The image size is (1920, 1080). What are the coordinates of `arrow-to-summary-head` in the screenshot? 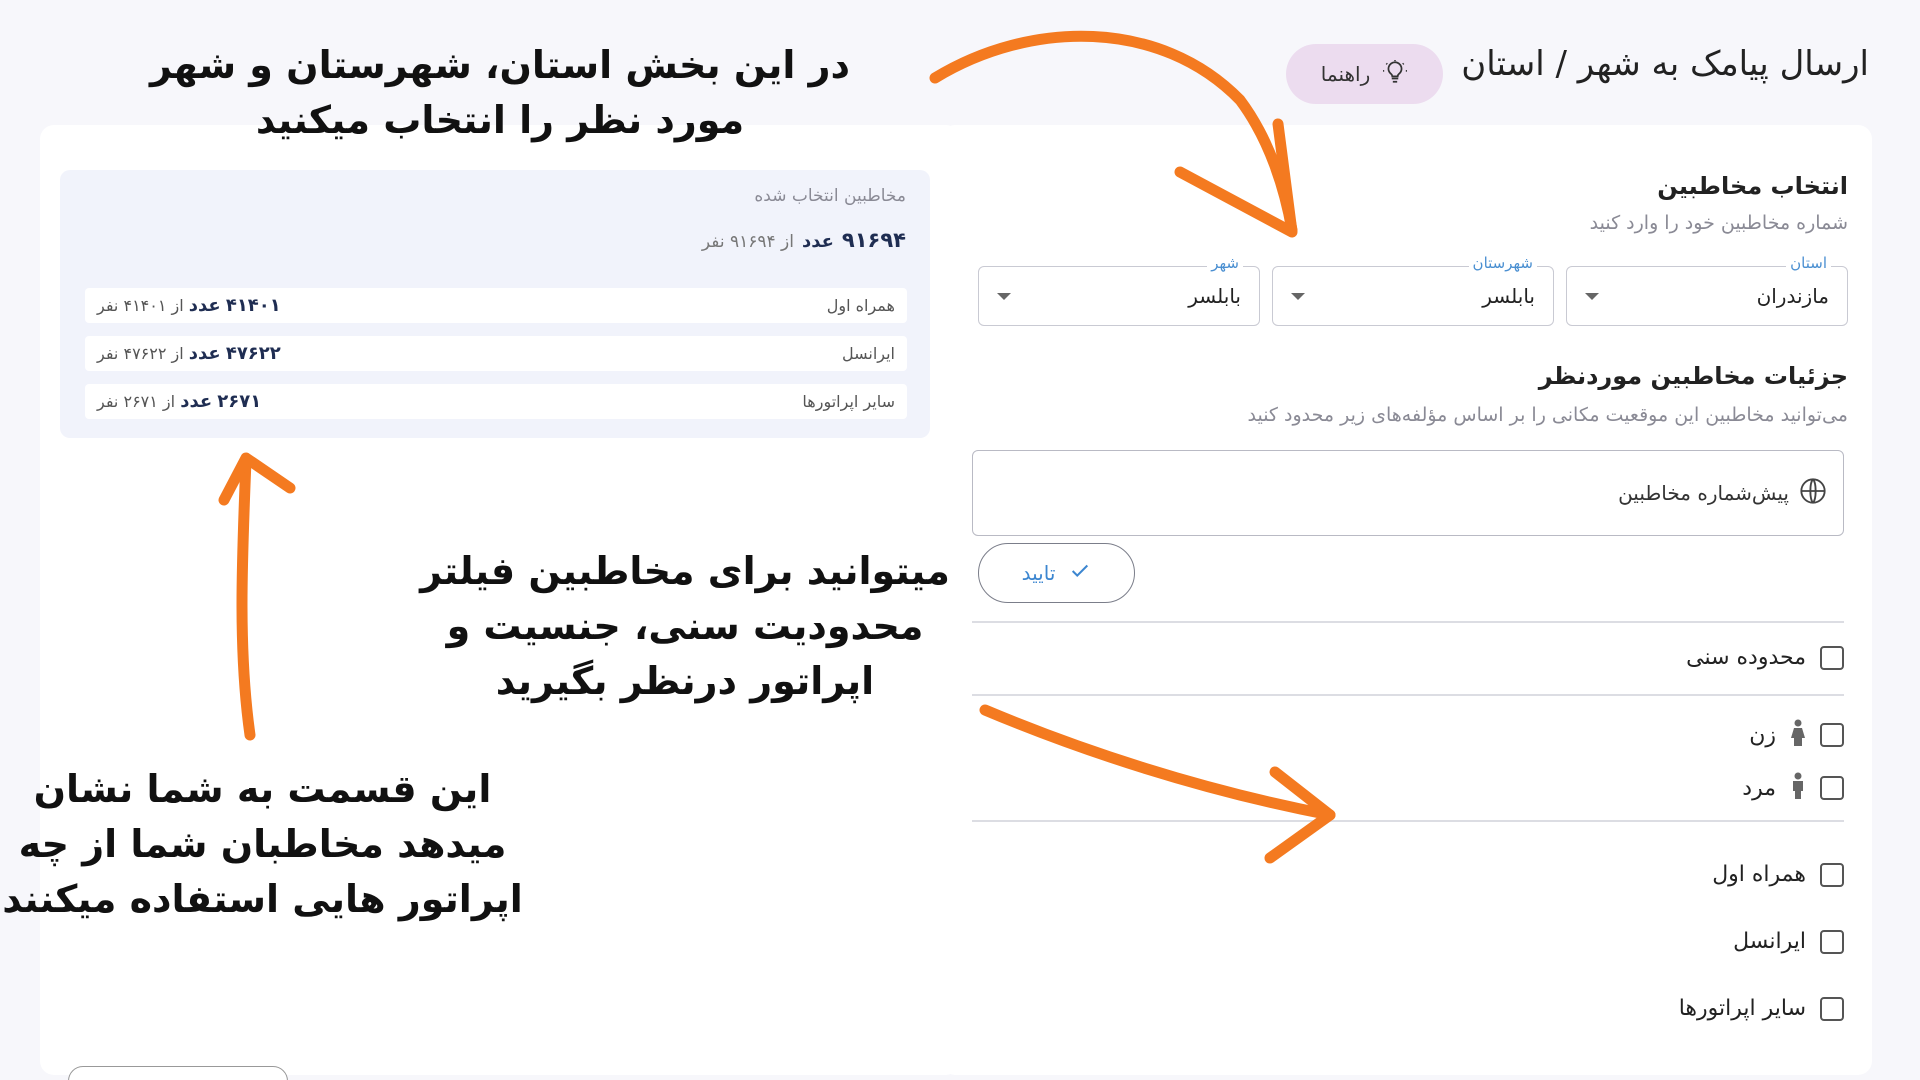 It's located at (257, 479).